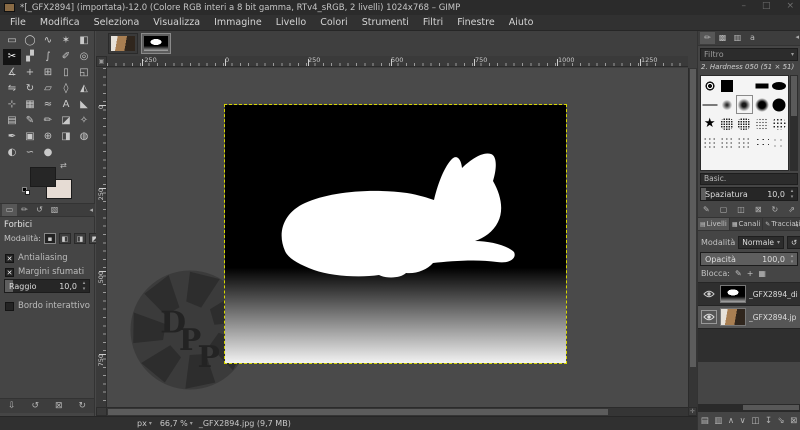  What do you see at coordinates (36, 258) in the screenshot?
I see `antialiasing-option: ✕ Antialiasing` at bounding box center [36, 258].